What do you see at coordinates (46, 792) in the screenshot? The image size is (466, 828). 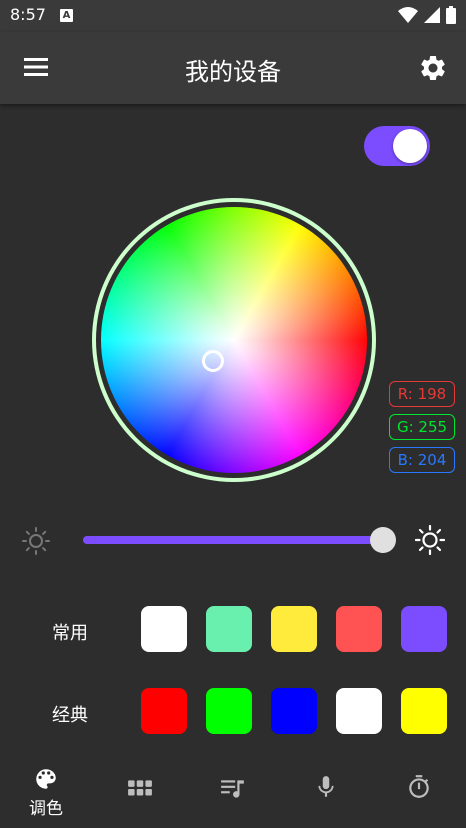 I see `nav-palette: 调色` at bounding box center [46, 792].